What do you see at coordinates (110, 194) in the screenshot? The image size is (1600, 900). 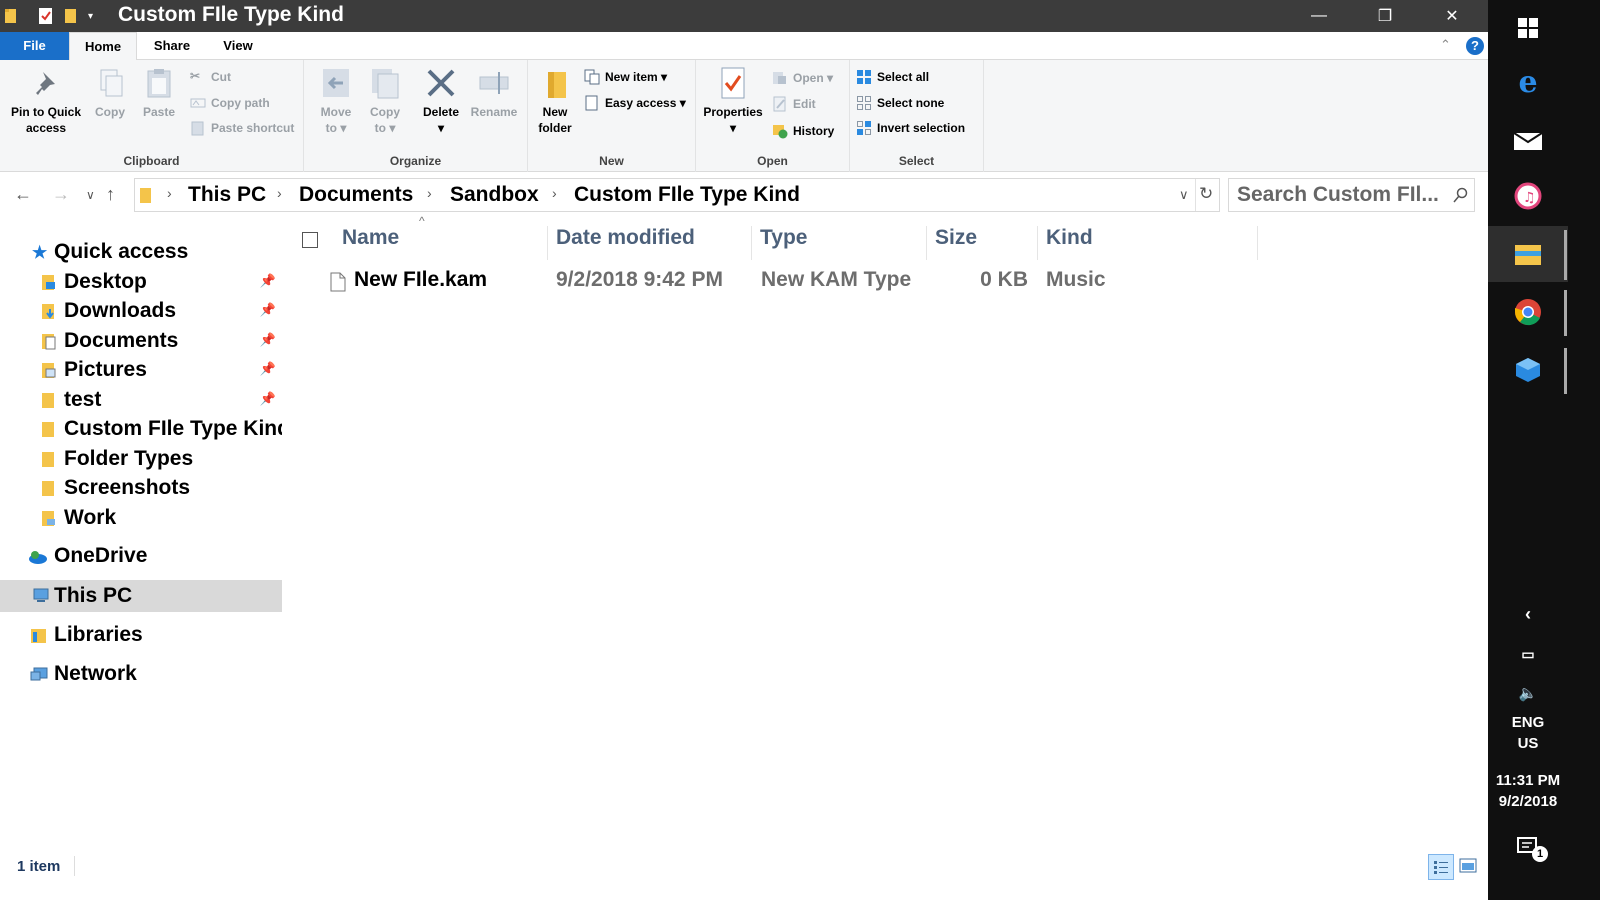 I see `up-arrow-icon: ↑` at bounding box center [110, 194].